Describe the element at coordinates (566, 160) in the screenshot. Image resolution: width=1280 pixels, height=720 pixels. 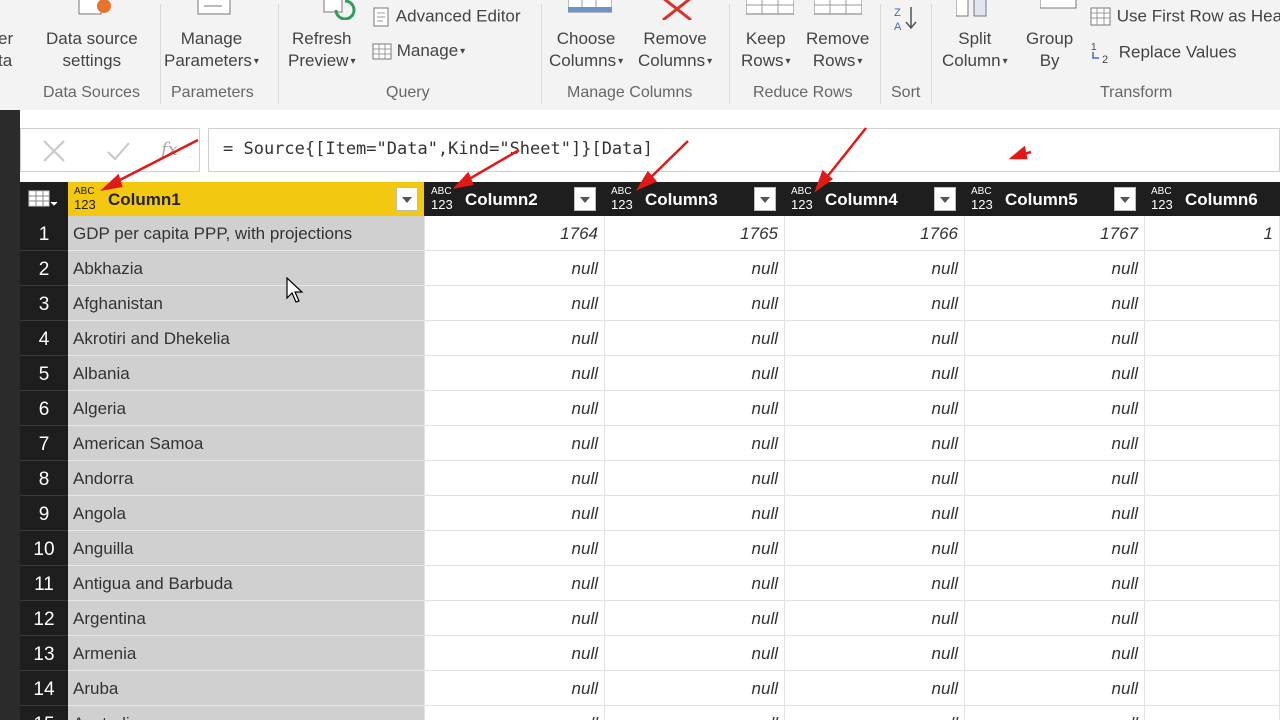
I see `annotation-arrows` at that location.